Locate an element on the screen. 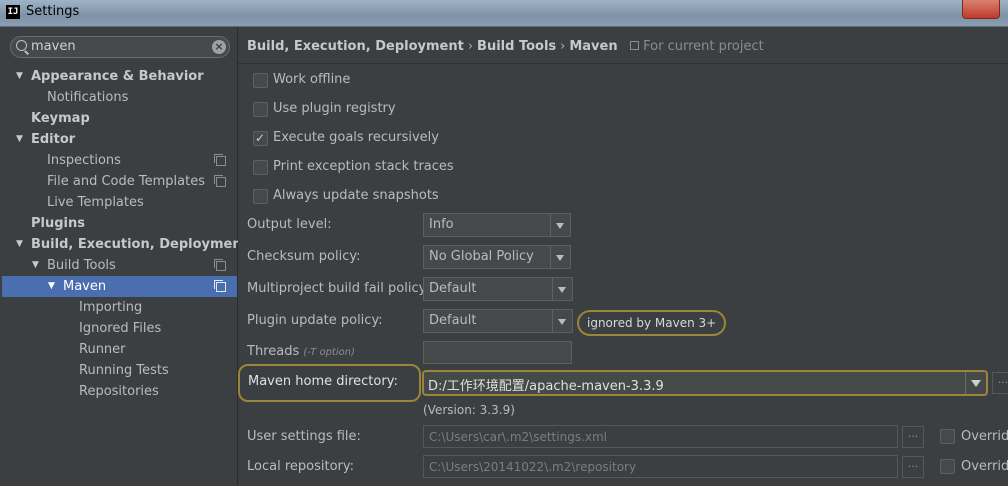 This screenshot has width=1008, height=486. window-titlebar: IJ Settings is located at coordinates (504, 13).